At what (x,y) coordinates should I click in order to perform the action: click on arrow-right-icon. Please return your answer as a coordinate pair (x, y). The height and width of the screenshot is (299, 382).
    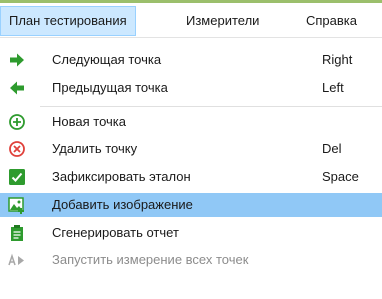
    Looking at the image, I should click on (17, 60).